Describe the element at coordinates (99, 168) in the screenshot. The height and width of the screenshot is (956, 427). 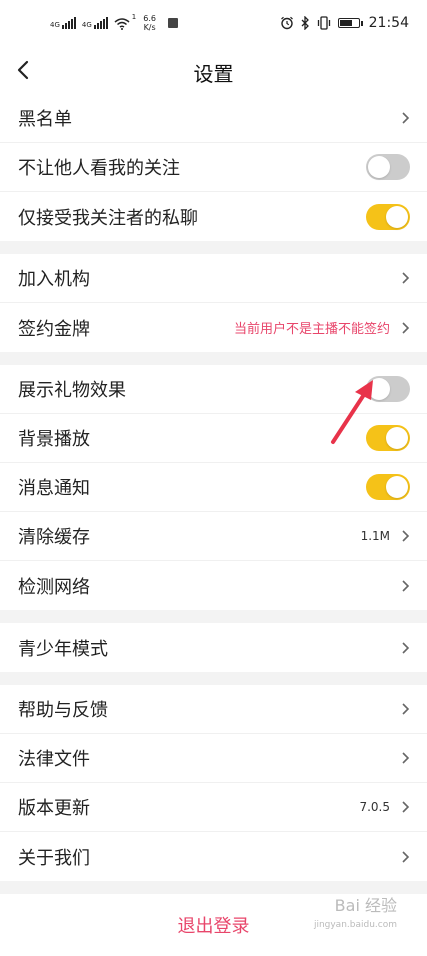
I see `row-label: 不让他人看我的关注` at that location.